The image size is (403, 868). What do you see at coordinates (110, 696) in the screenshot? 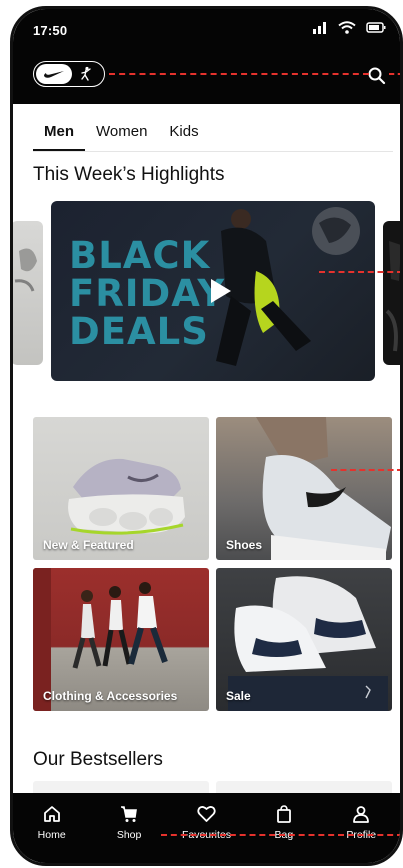
I see `category-label: Clothing & Accessories` at bounding box center [110, 696].